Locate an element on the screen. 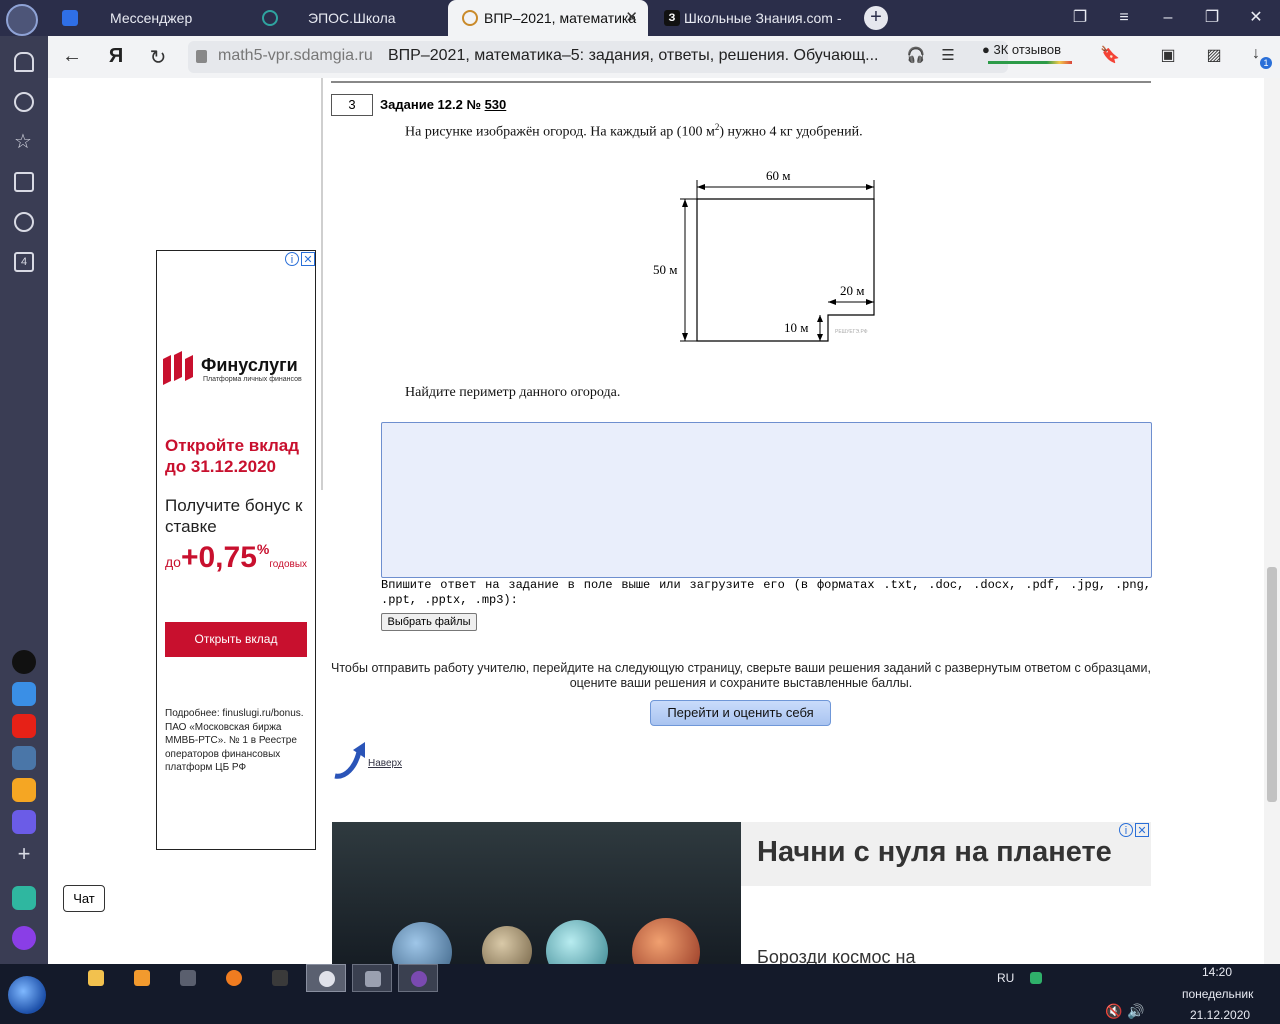  favorites-icon: ☆ is located at coordinates (24, 142).